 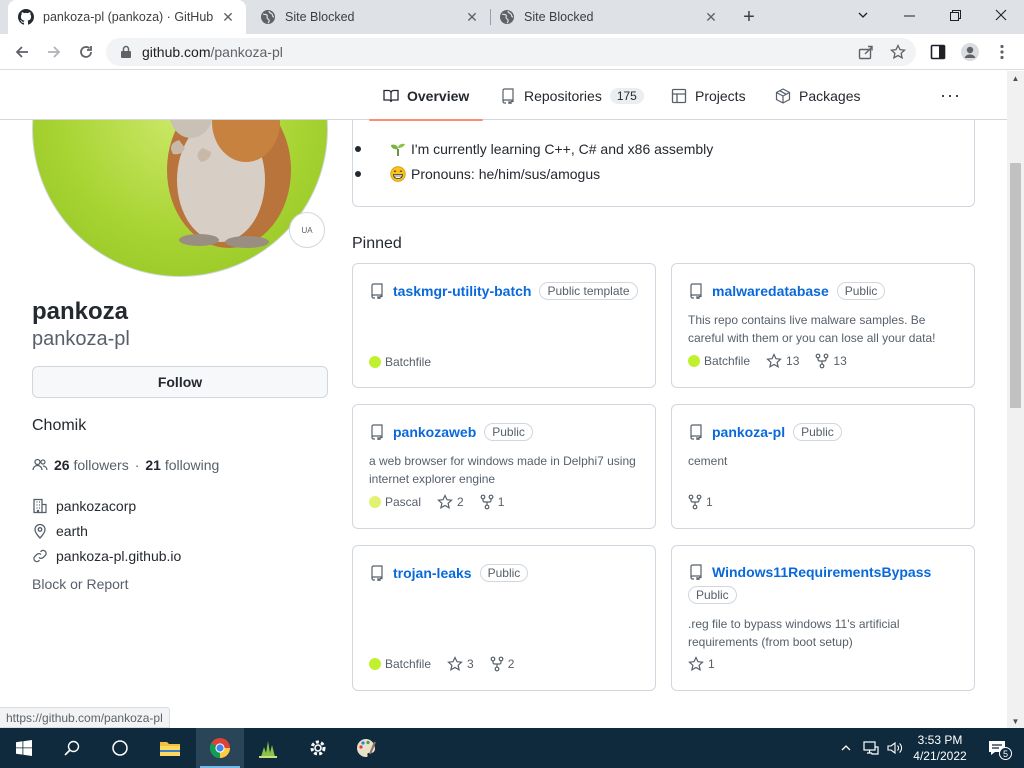 I want to click on clock-time: 3:53 PM, so click(x=940, y=740).